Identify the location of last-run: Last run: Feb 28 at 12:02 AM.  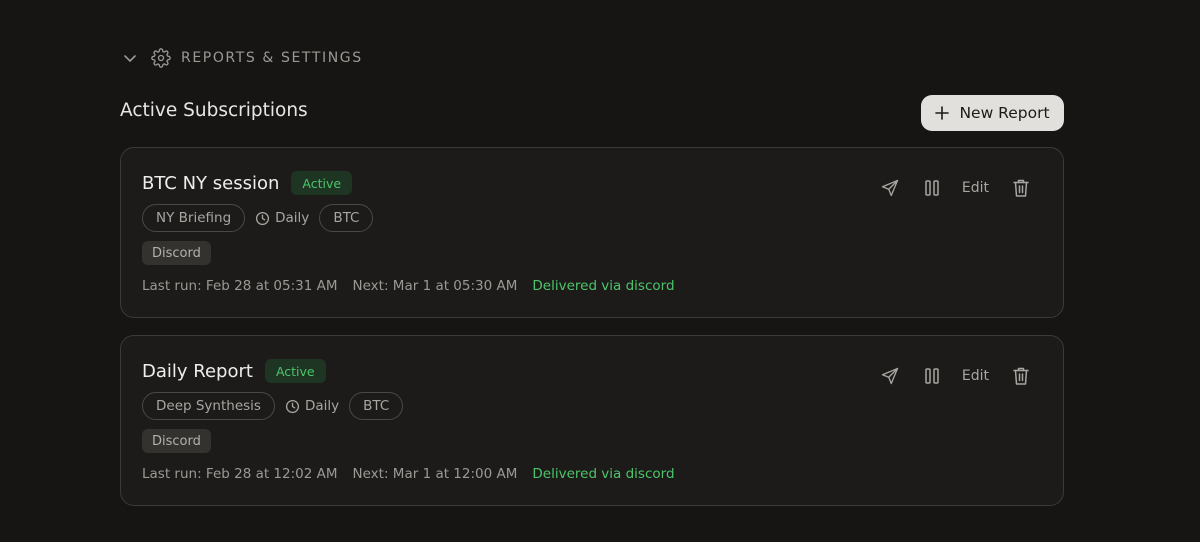
(240, 474).